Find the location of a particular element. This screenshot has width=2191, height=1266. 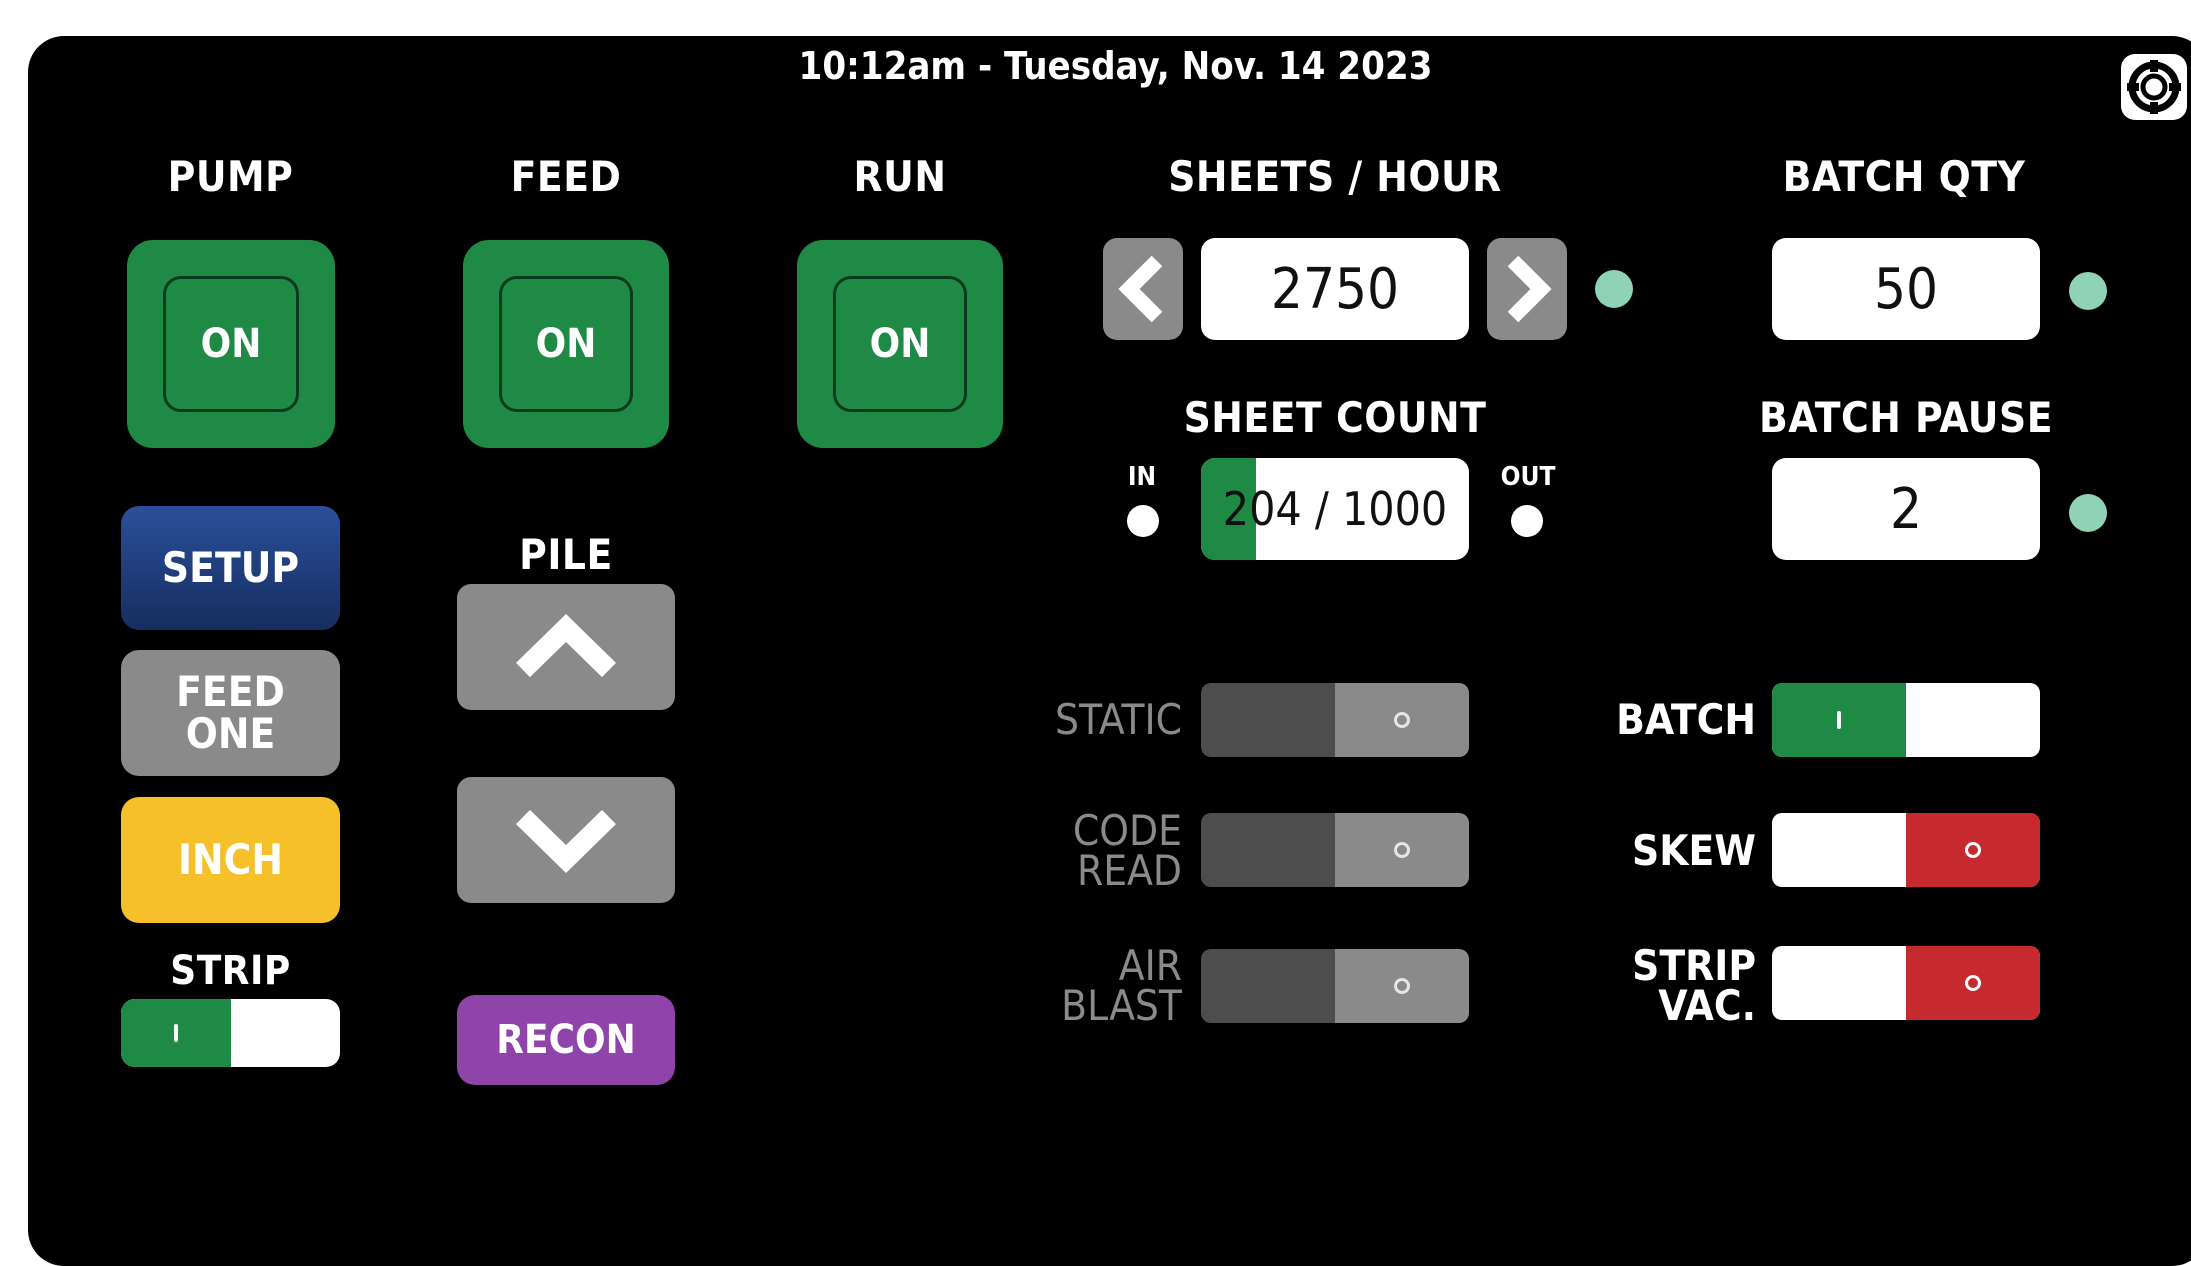

air-blast-label-line2: BLAST is located at coordinates (1121, 1005).